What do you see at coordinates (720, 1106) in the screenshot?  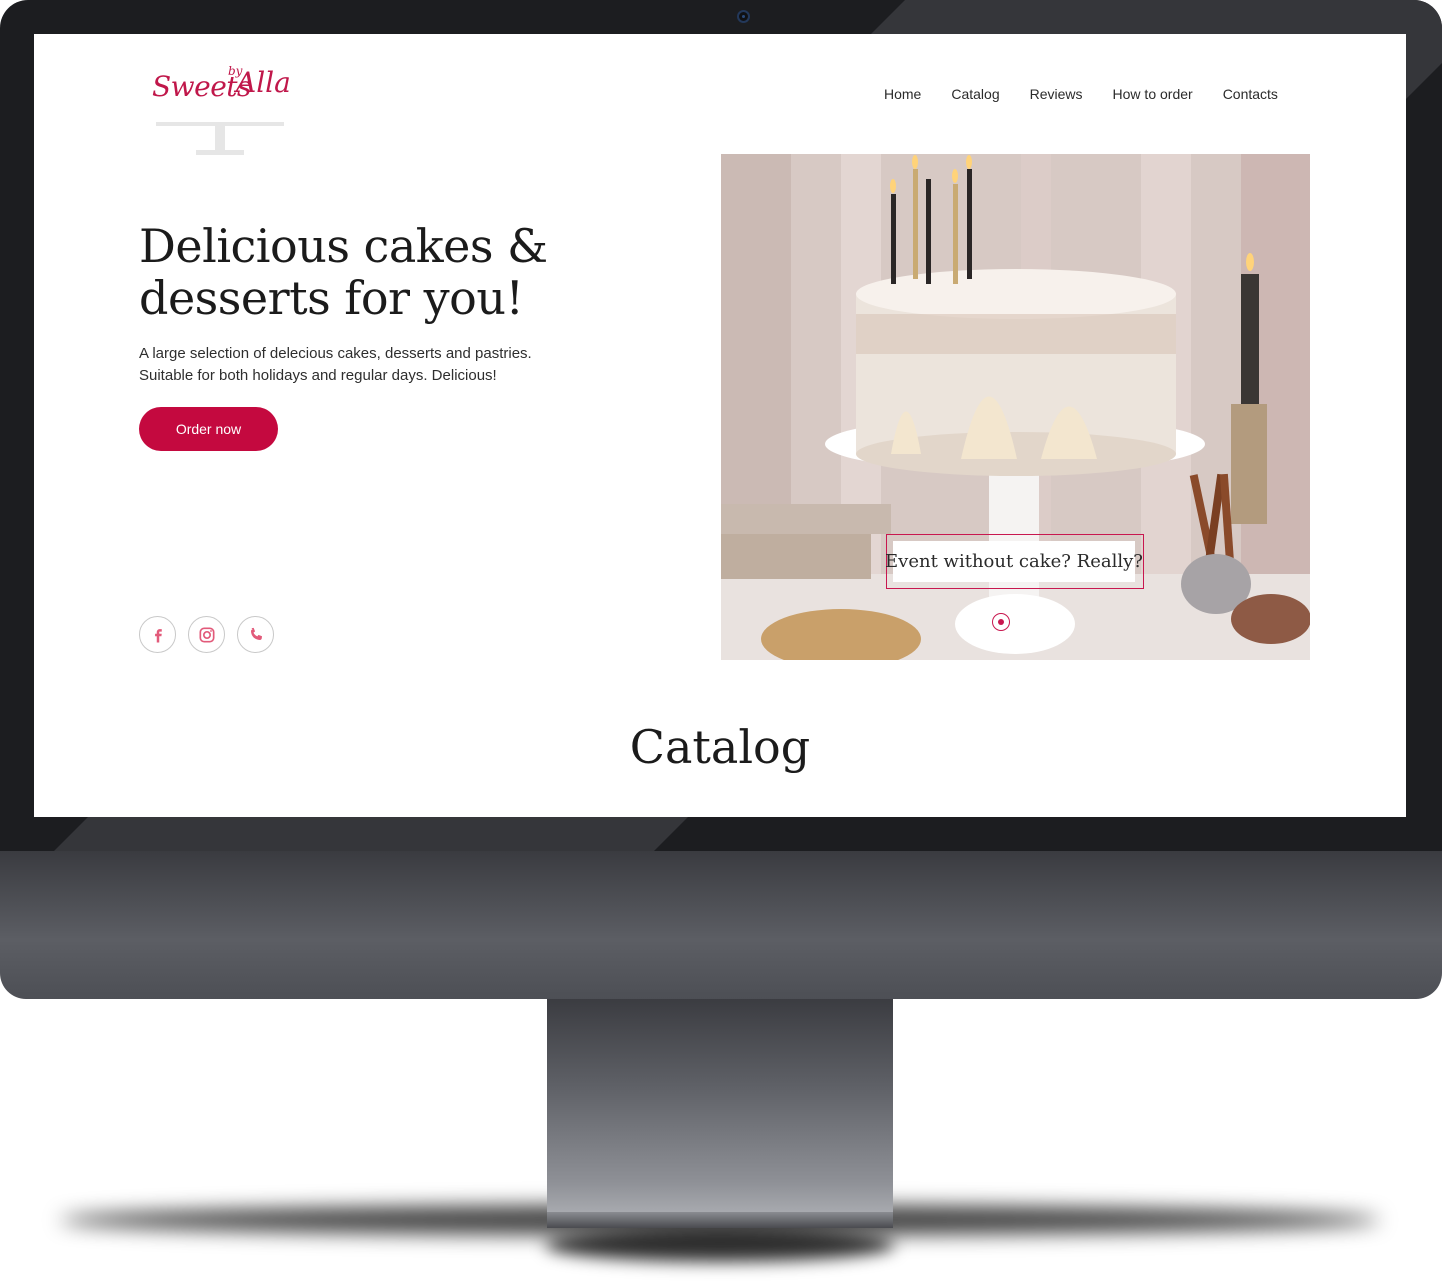 I see `monitor-stand` at bounding box center [720, 1106].